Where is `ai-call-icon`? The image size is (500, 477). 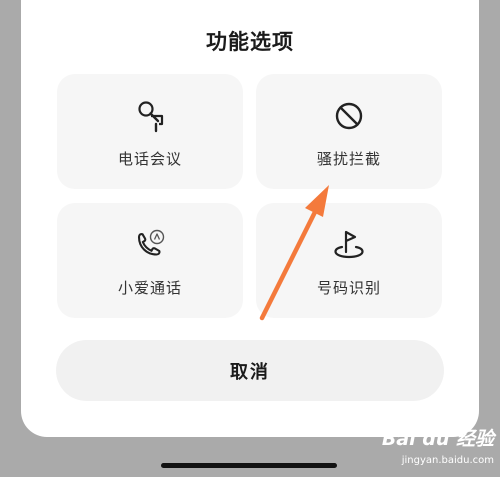
ai-call-icon is located at coordinates (150, 245).